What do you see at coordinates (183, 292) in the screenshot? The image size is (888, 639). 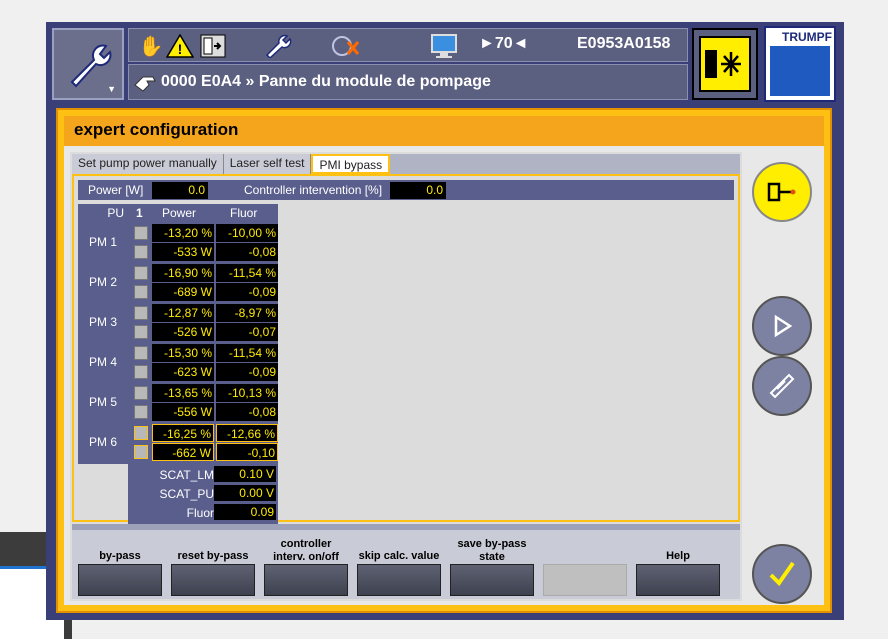 I see `power-watt-value: -689 W` at bounding box center [183, 292].